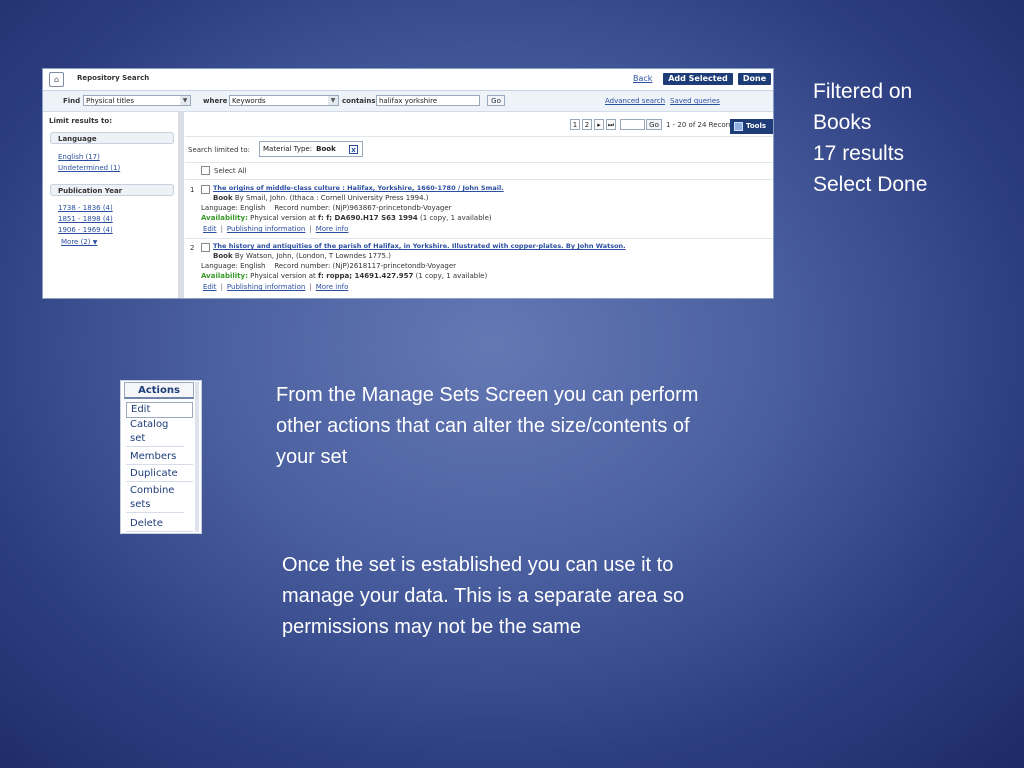 This screenshot has height=768, width=1024. What do you see at coordinates (756, 126) in the screenshot?
I see `tools-label: Tools` at bounding box center [756, 126].